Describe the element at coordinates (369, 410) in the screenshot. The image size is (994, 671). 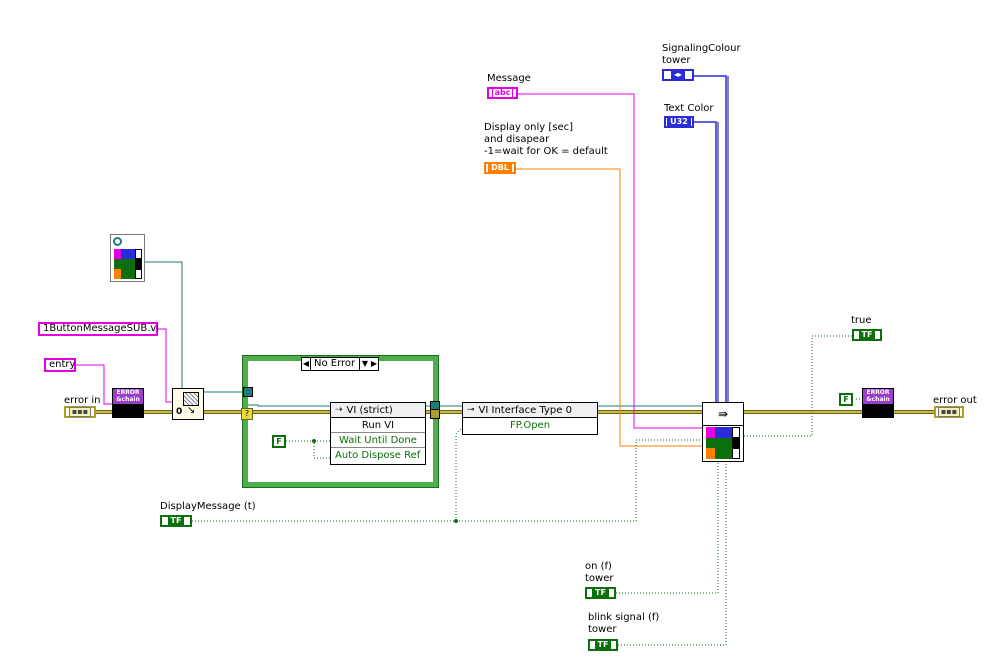
I see `run-vi-header: VI (strict)` at that location.